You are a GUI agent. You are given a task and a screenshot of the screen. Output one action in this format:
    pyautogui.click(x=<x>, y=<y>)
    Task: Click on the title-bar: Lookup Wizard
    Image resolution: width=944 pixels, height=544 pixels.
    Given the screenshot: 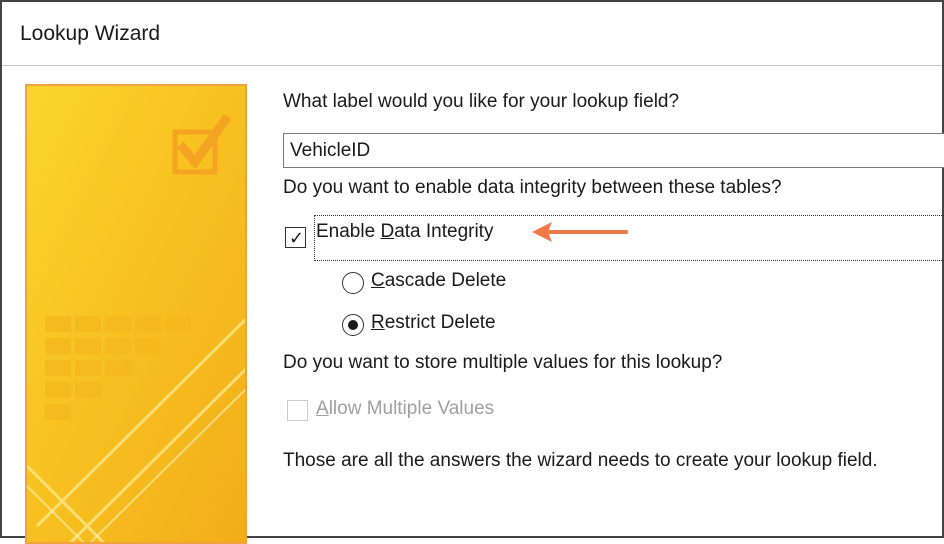 What is the action you would take?
    pyautogui.click(x=472, y=34)
    